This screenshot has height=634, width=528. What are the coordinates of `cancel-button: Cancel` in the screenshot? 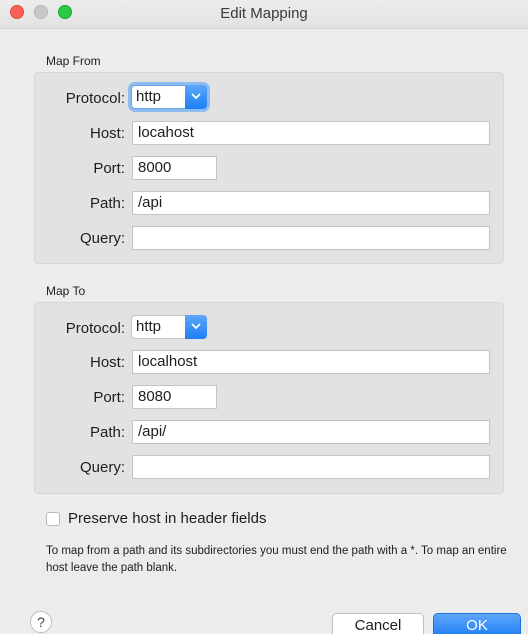 It's located at (378, 623).